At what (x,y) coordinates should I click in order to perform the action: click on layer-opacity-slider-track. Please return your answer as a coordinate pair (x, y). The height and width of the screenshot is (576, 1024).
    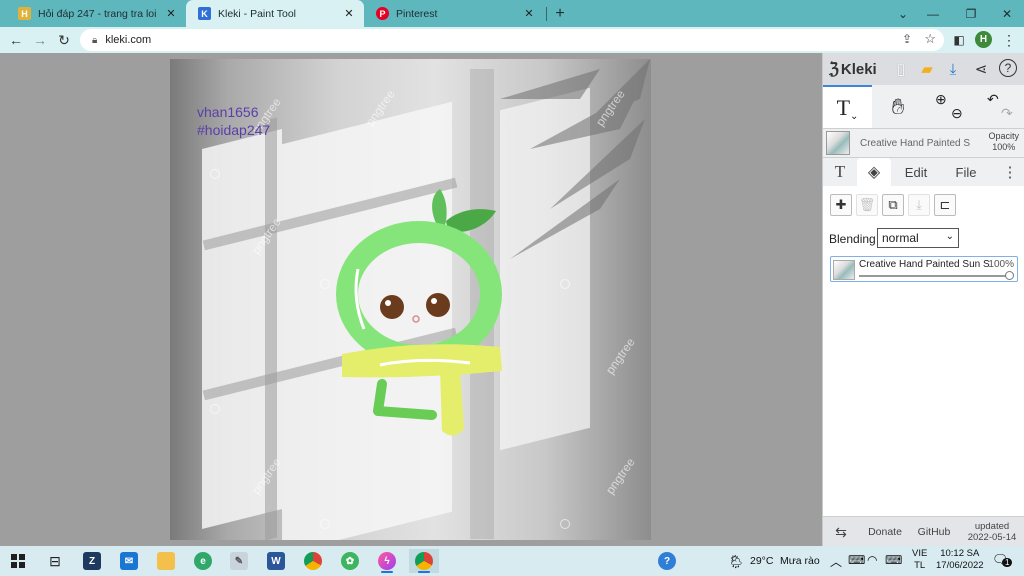
    Looking at the image, I should click on (935, 276).